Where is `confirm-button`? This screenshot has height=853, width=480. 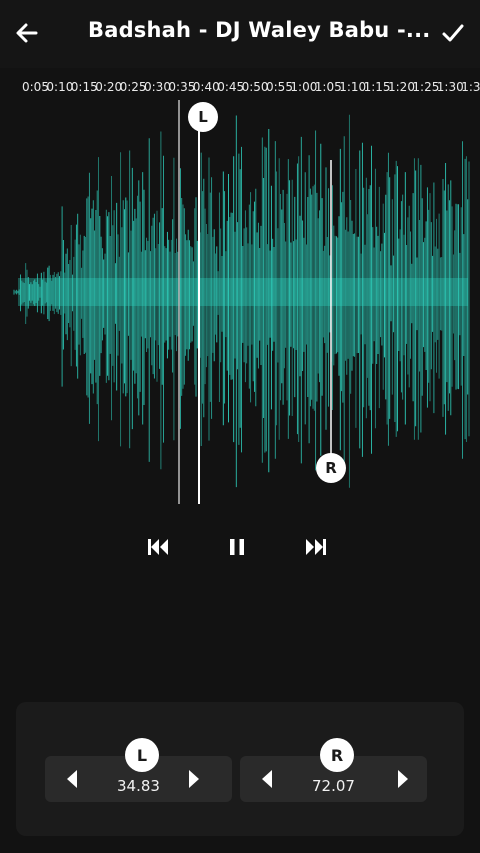 confirm-button is located at coordinates (453, 33).